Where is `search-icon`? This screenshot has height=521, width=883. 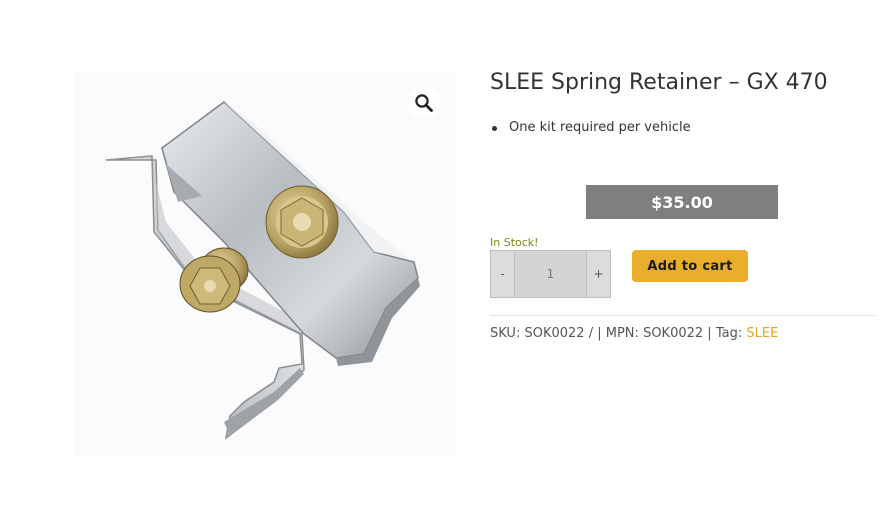 search-icon is located at coordinates (424, 103).